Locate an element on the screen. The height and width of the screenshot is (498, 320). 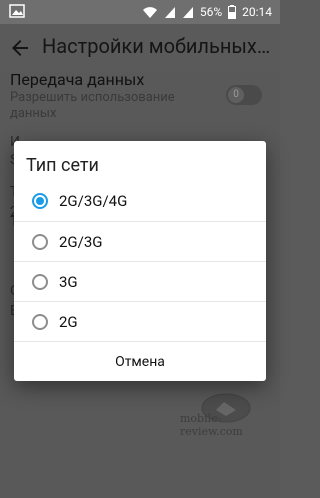
mobile-data-toggle: 0 is located at coordinates (244, 95).